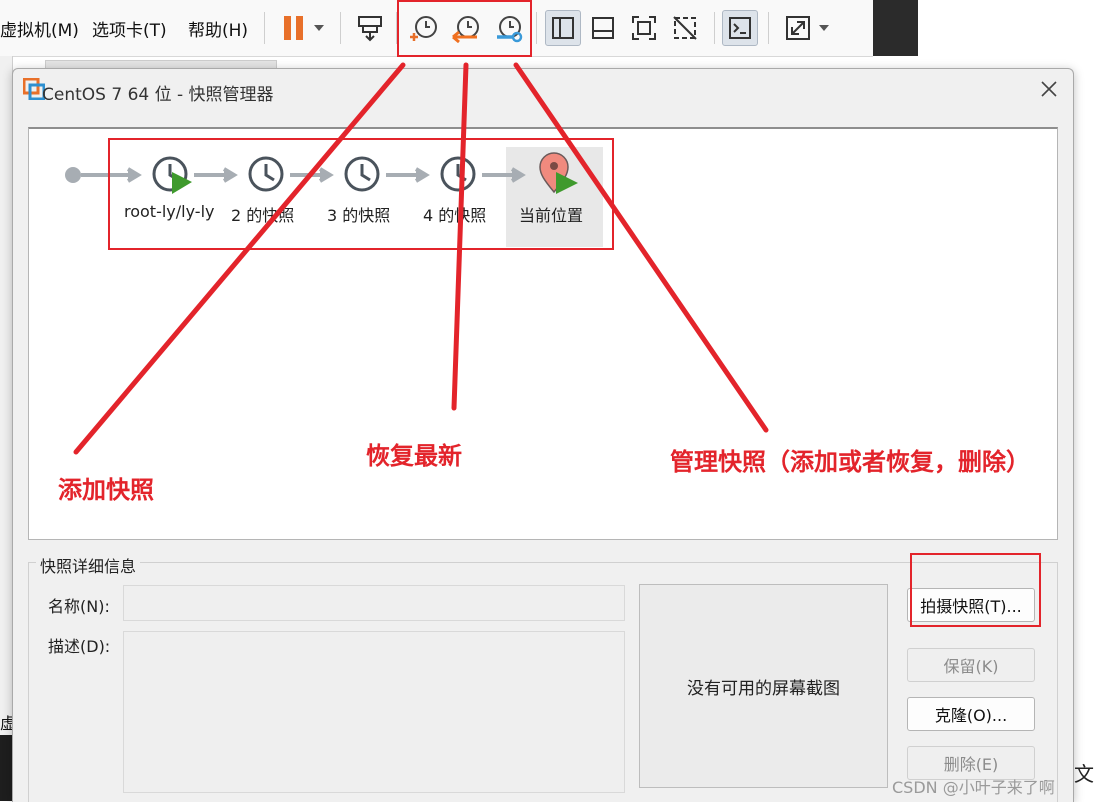  What do you see at coordinates (88, 565) in the screenshot?
I see `details-group-title: 快照详细信息` at bounding box center [88, 565].